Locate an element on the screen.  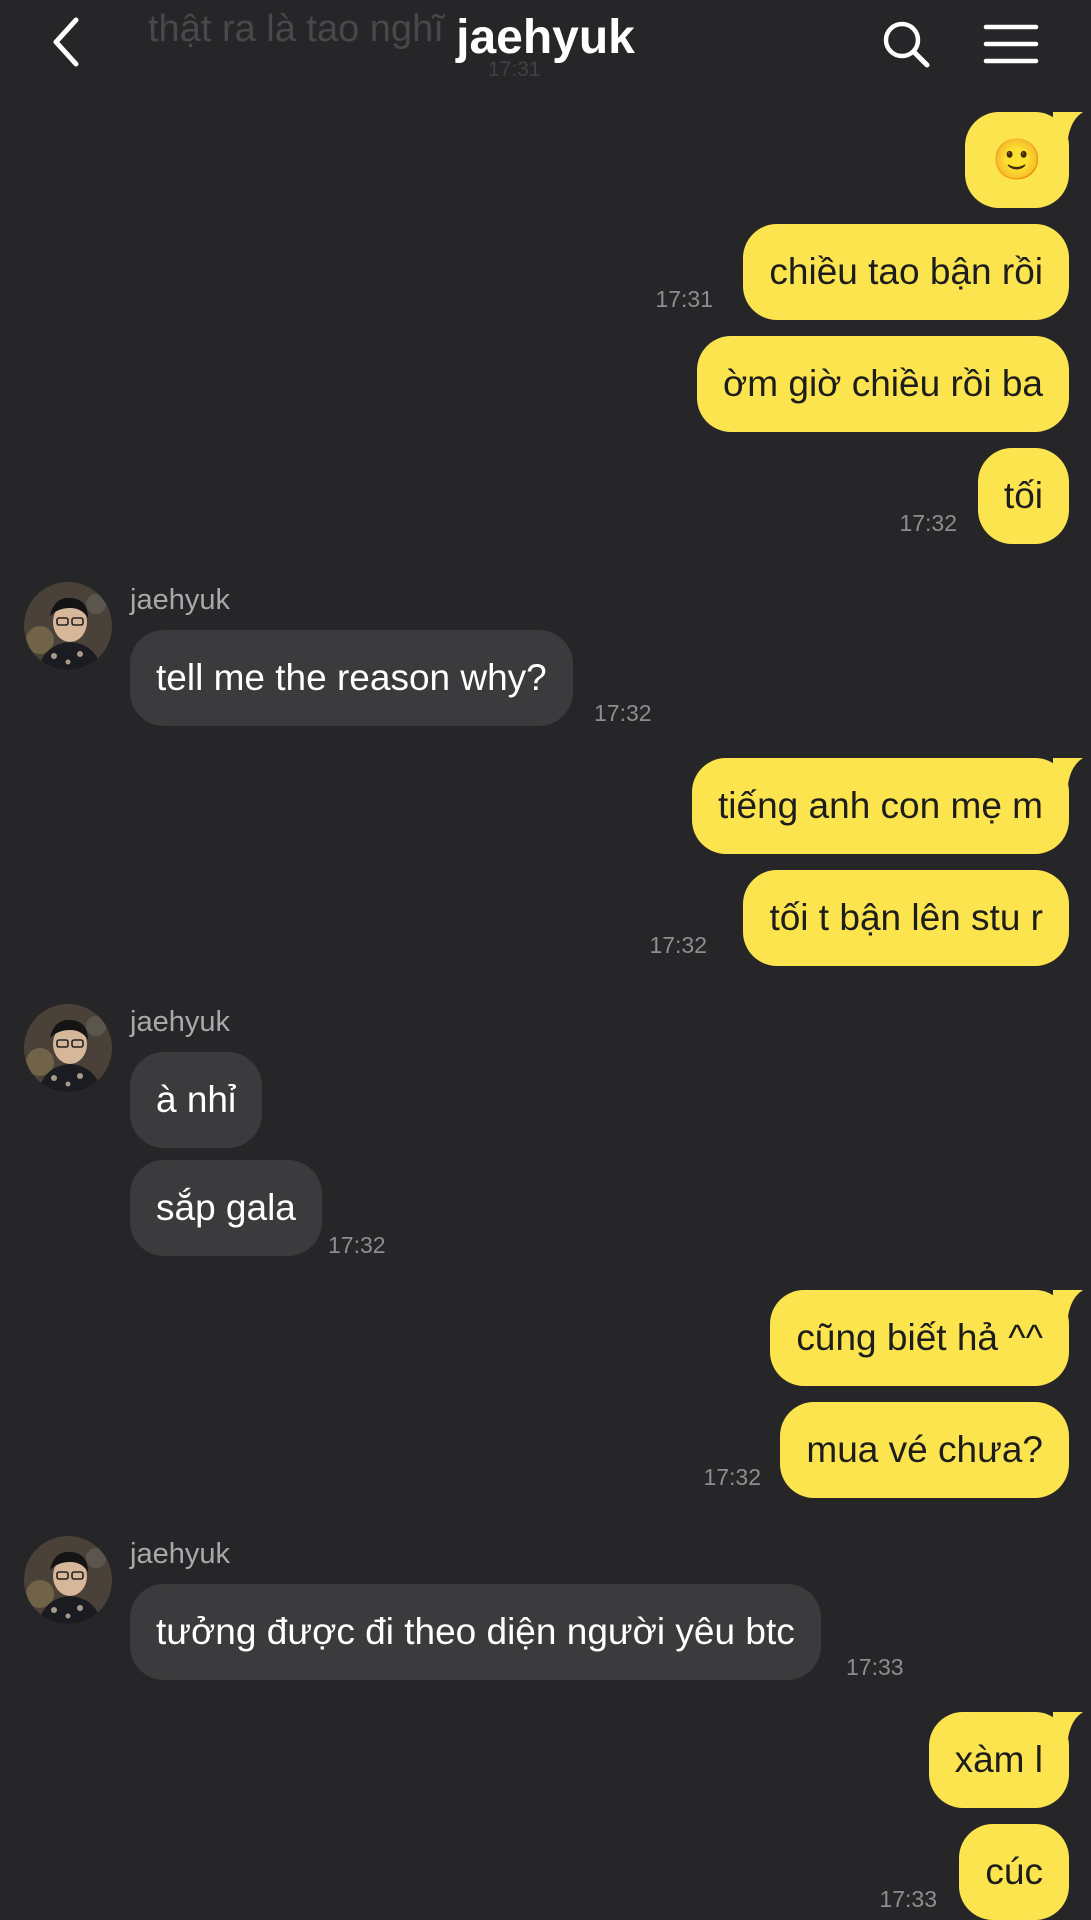
menu-button is located at coordinates (1011, 44).